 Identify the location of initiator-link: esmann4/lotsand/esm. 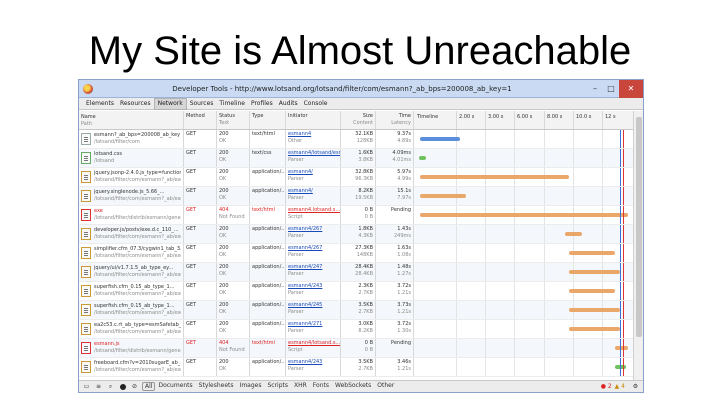
(314, 153).